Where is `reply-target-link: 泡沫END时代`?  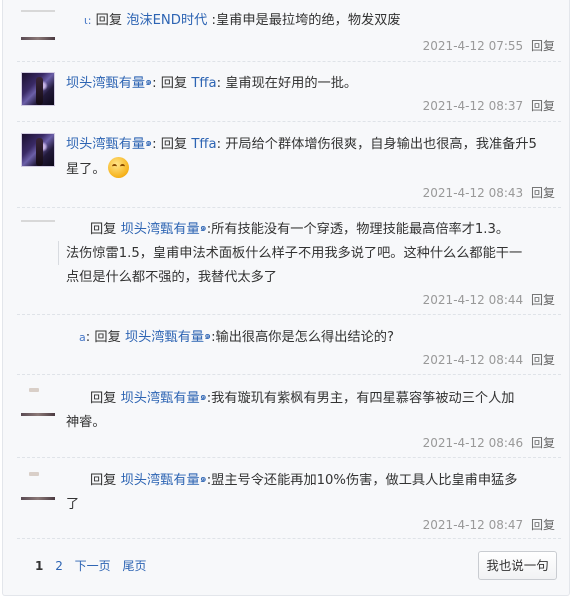
reply-target-link: 泡沫END时代 is located at coordinates (166, 20).